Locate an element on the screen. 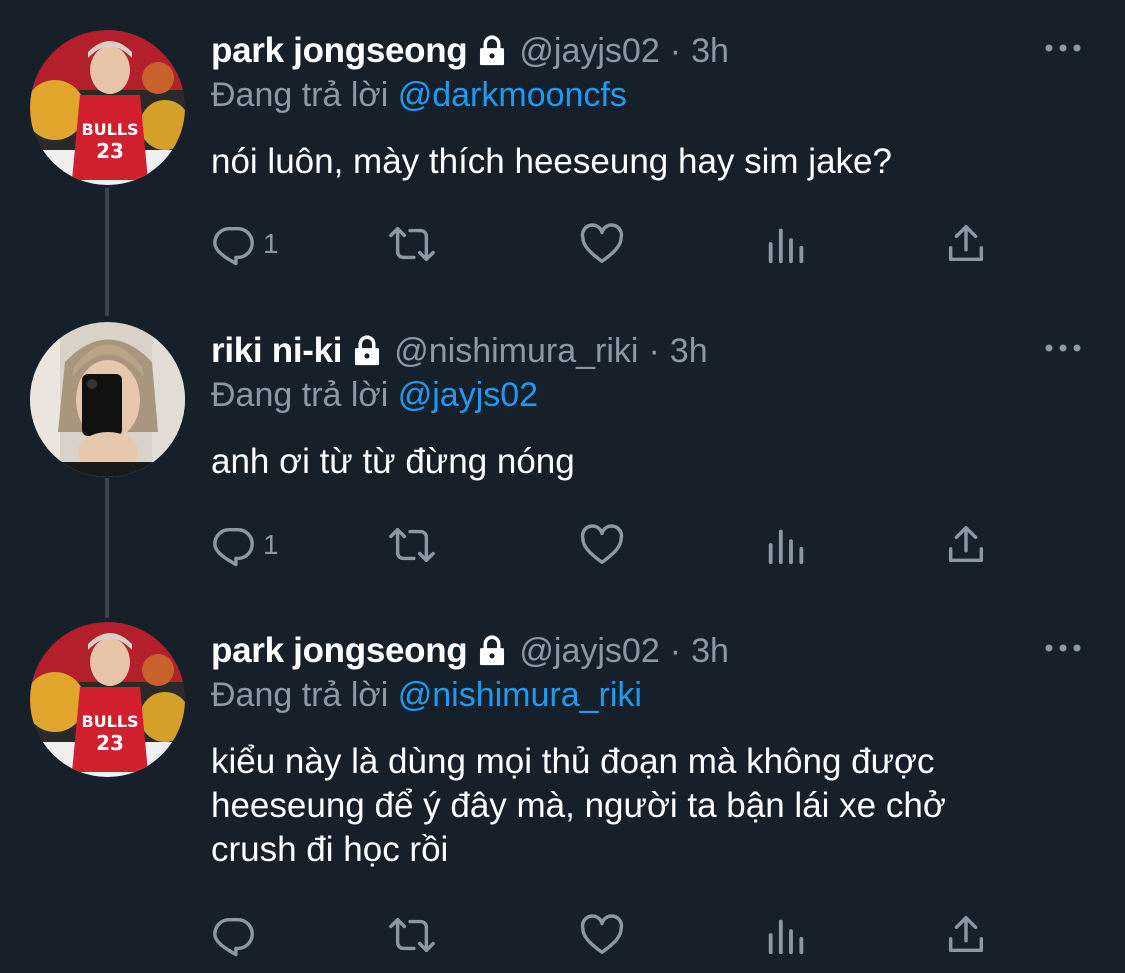 This screenshot has height=973, width=1125. tweet-actions is located at coordinates (611, 935).